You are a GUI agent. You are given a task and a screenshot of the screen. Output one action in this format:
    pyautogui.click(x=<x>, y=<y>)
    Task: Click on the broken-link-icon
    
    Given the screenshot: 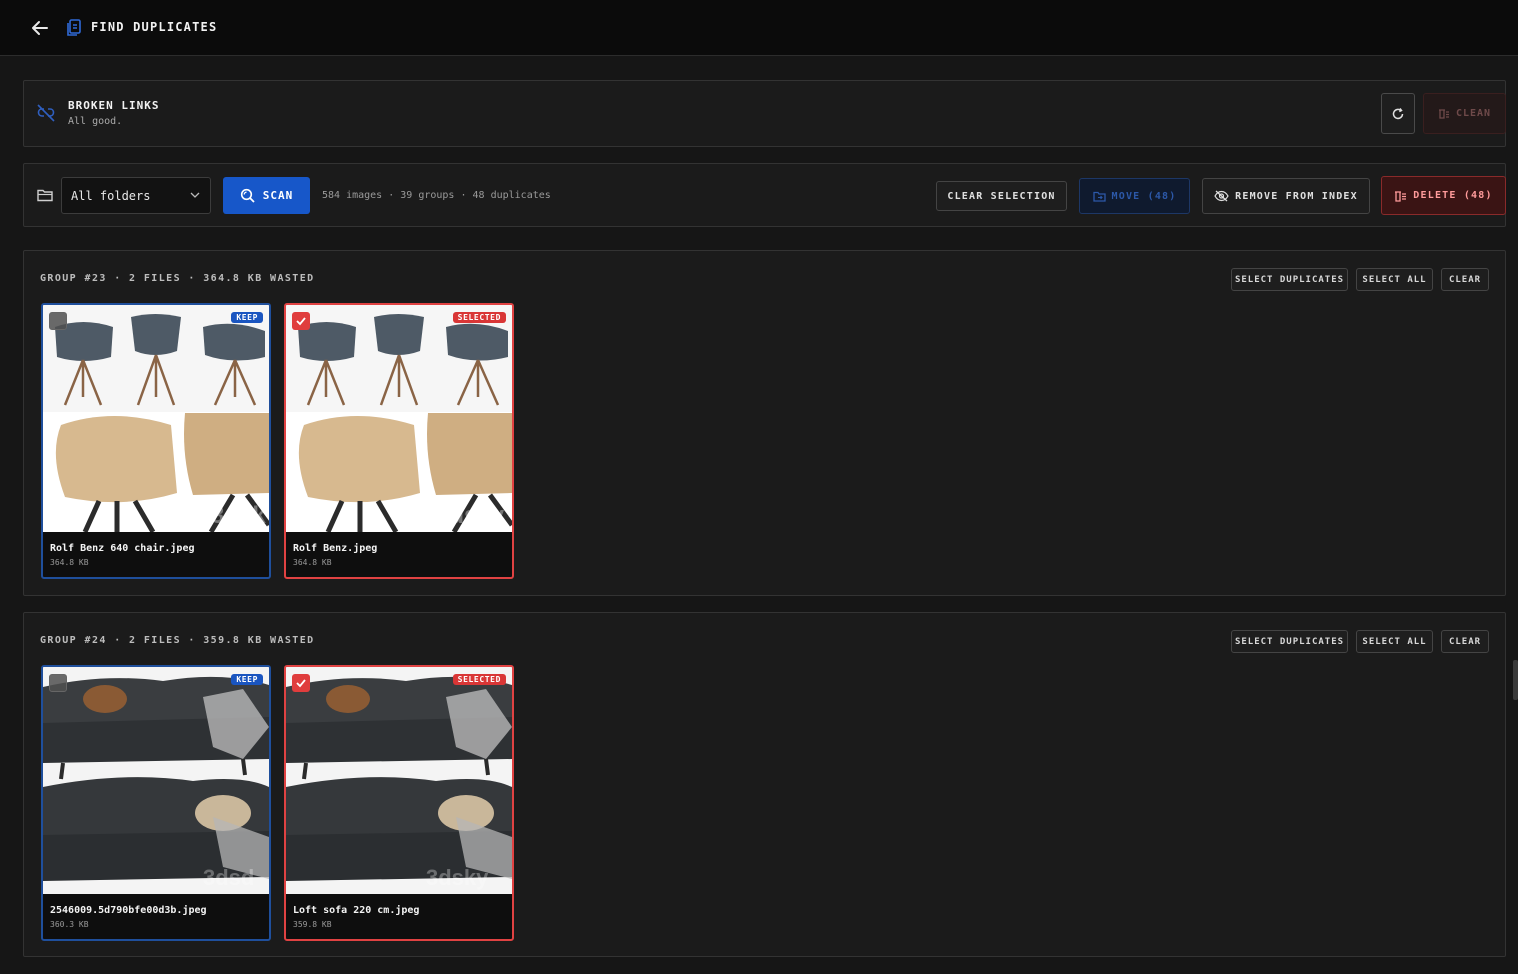 What is the action you would take?
    pyautogui.click(x=46, y=113)
    